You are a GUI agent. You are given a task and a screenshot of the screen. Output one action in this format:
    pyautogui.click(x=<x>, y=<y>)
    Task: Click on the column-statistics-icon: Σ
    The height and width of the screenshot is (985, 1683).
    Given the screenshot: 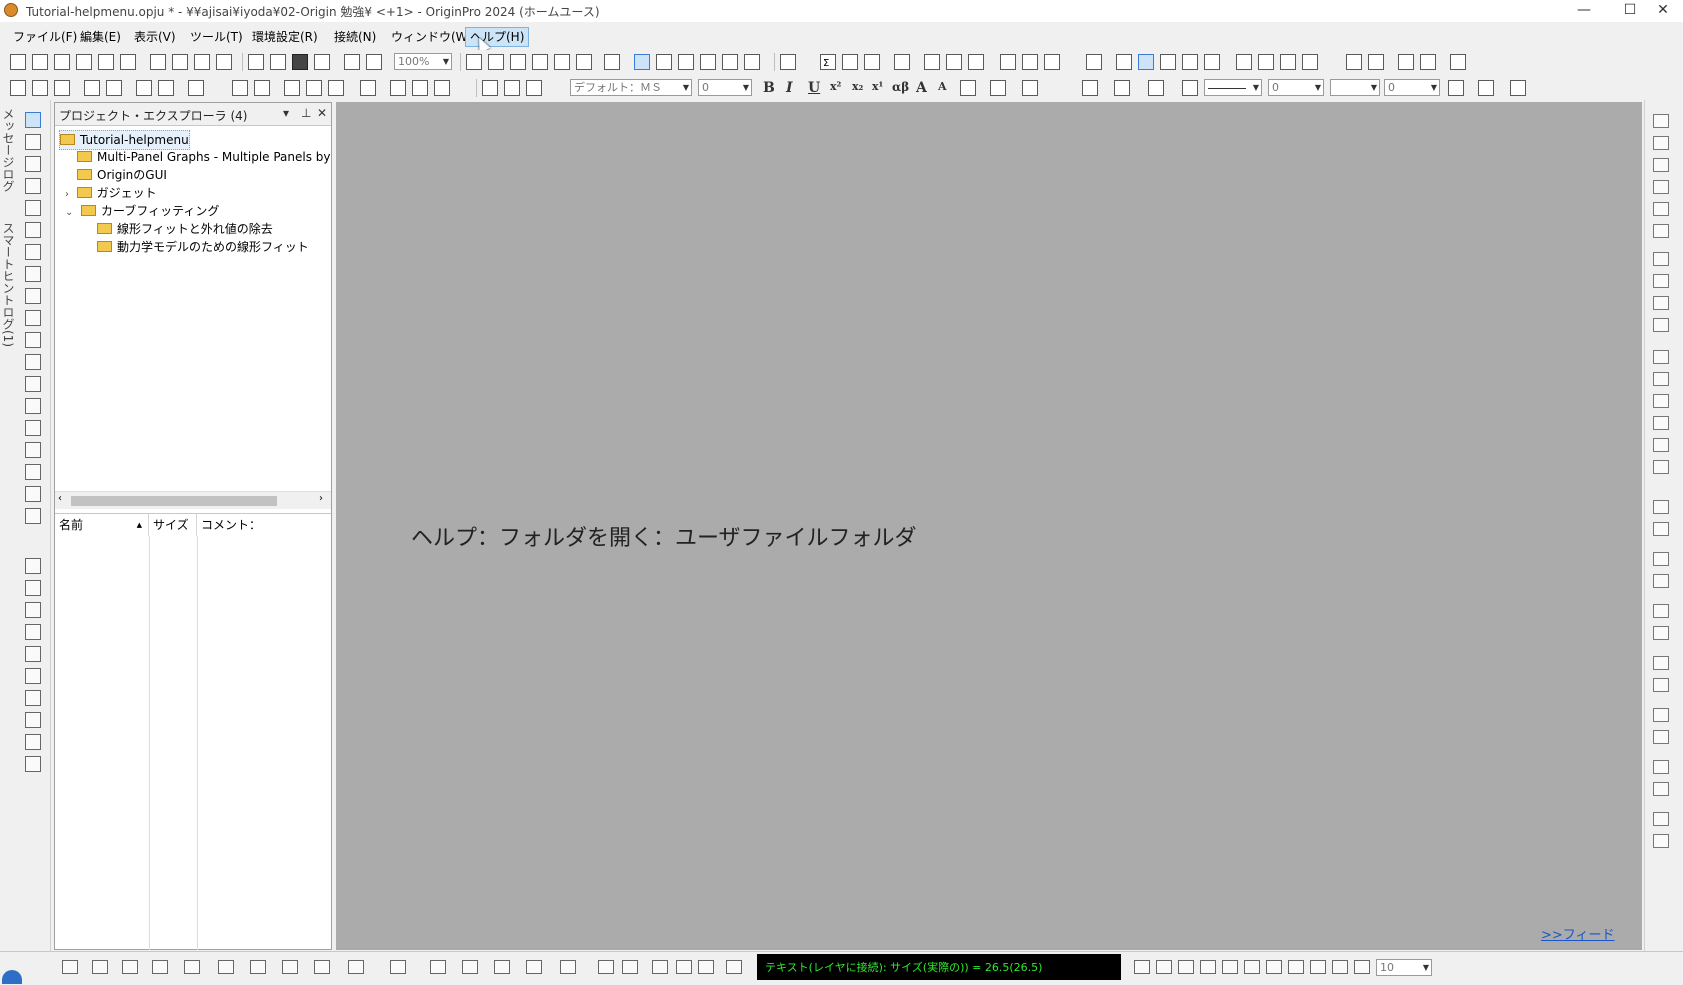 What is the action you would take?
    pyautogui.click(x=828, y=62)
    